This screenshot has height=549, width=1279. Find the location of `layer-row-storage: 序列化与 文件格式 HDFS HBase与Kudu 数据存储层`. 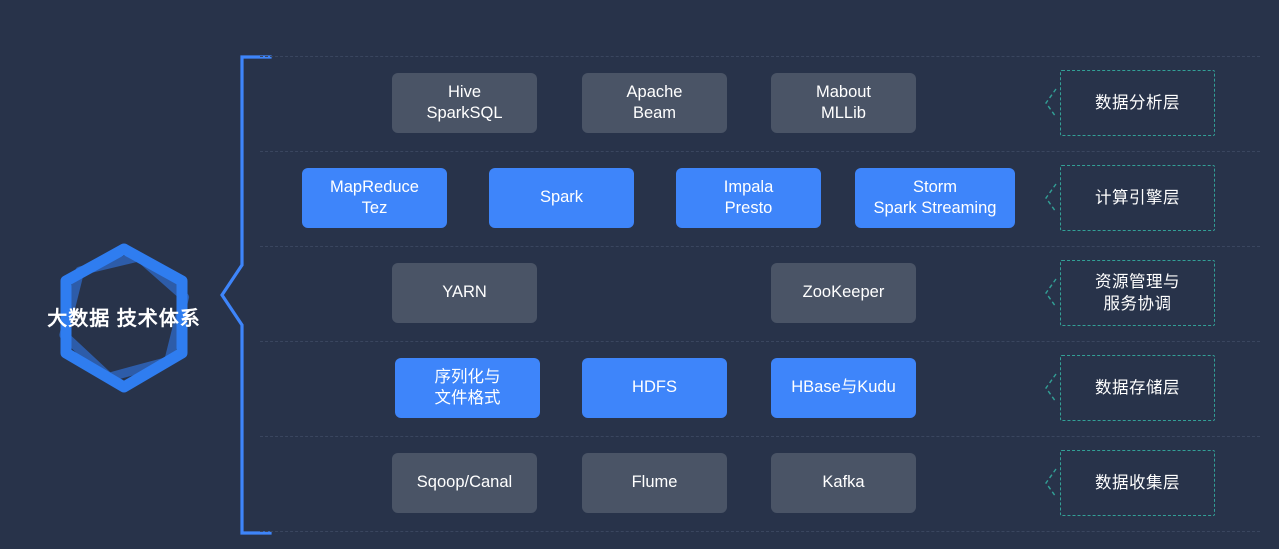

layer-row-storage: 序列化与 文件格式 HDFS HBase与Kudu 数据存储层 is located at coordinates (760, 388).